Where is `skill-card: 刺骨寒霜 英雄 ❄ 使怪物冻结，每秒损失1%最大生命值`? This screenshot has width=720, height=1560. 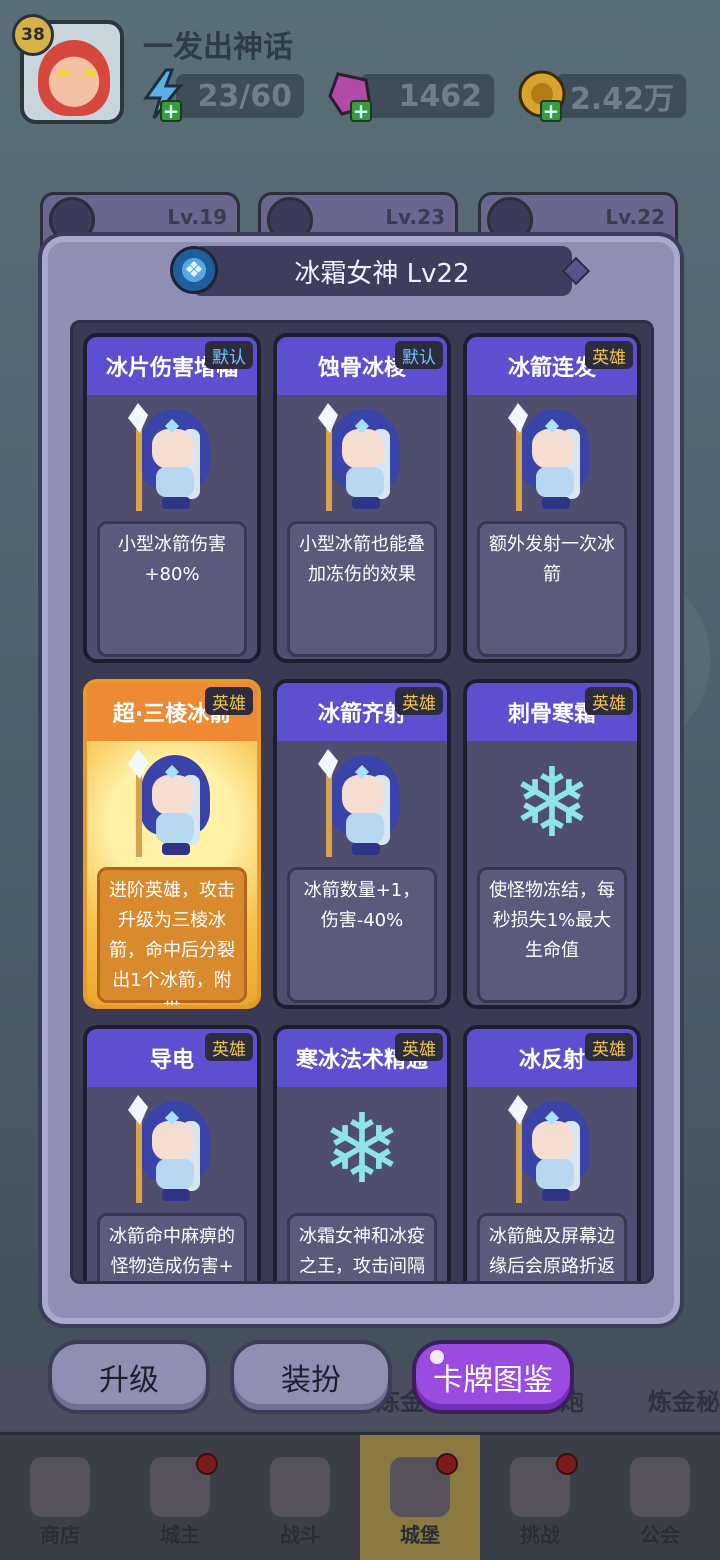
skill-card: 刺骨寒霜 英雄 ❄ 使怪物冻结，每秒损失1%最大生命值 is located at coordinates (552, 844).